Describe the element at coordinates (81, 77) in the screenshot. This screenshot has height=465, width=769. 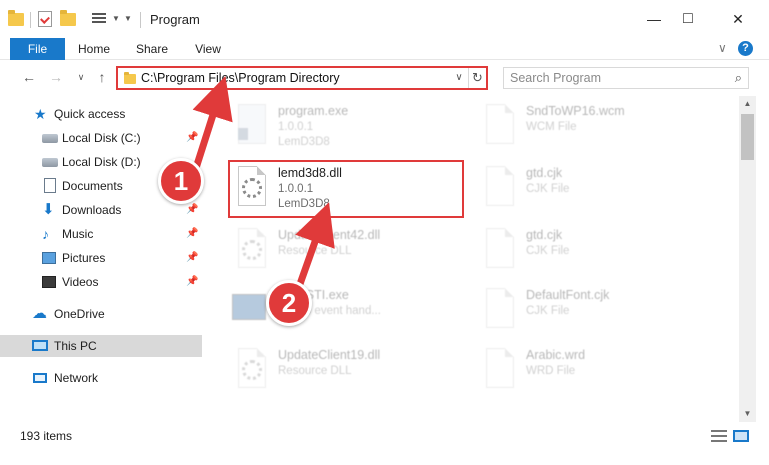
I see `recent-locations-button: ∨` at that location.